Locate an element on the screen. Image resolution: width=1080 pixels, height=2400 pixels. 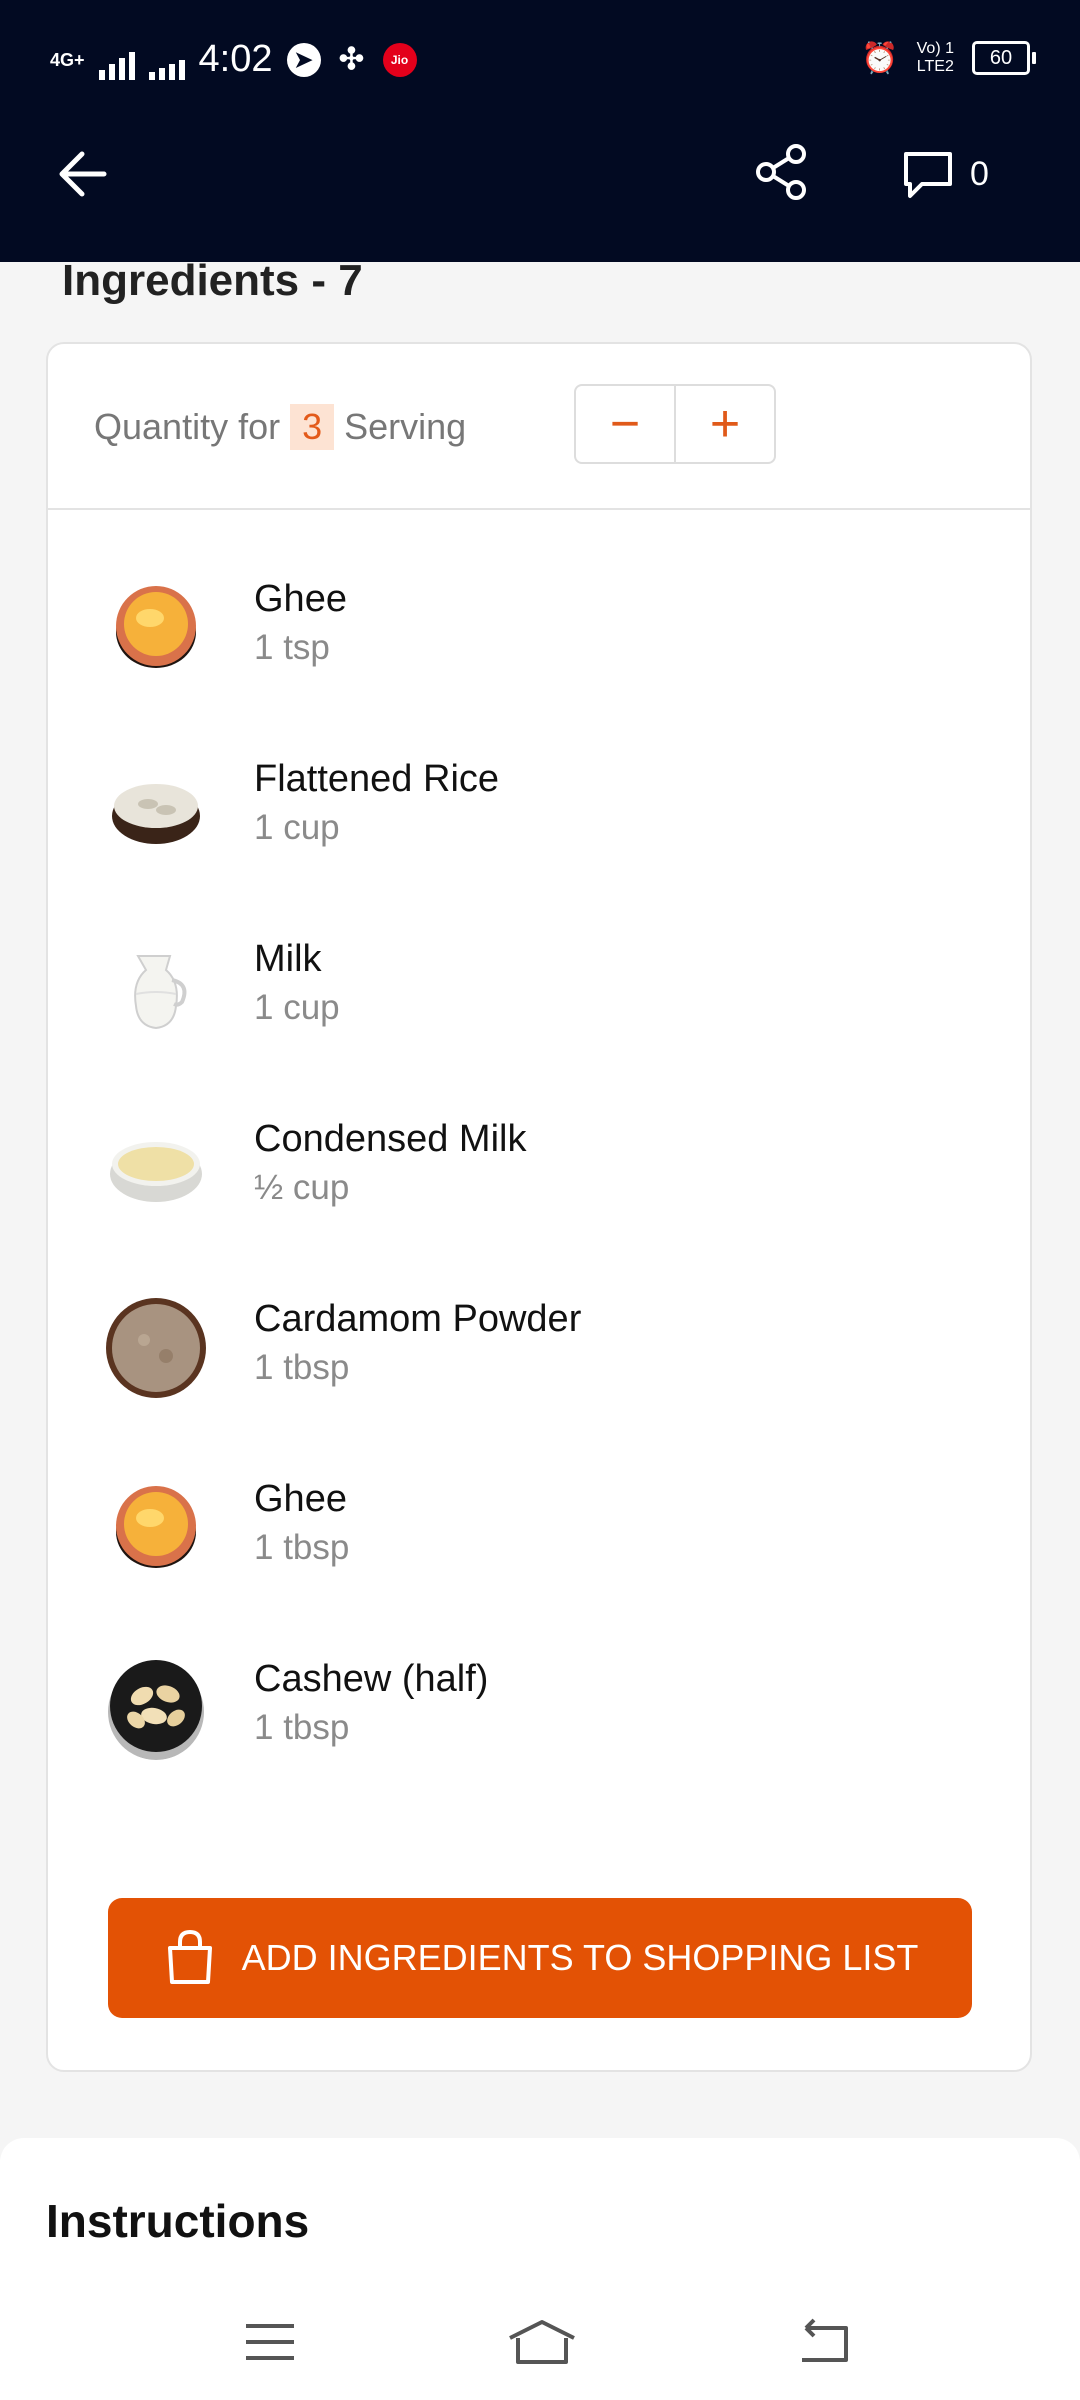
ingredient-name: Cardamom Powder is located at coordinates (418, 1319).